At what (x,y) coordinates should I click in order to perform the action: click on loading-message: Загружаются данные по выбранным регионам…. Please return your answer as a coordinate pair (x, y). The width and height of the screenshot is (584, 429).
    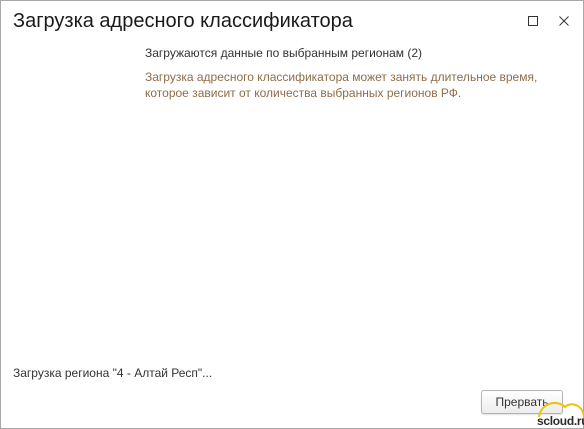
    Looking at the image, I should click on (284, 53).